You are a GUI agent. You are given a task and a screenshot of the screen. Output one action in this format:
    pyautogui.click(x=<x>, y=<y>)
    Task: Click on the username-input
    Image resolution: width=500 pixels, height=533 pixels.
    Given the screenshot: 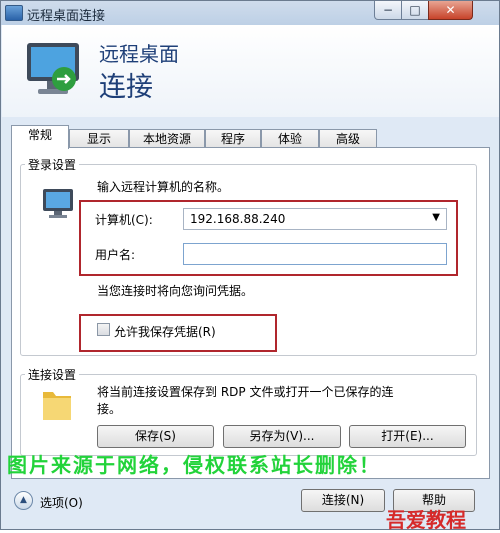 What is the action you would take?
    pyautogui.click(x=315, y=254)
    